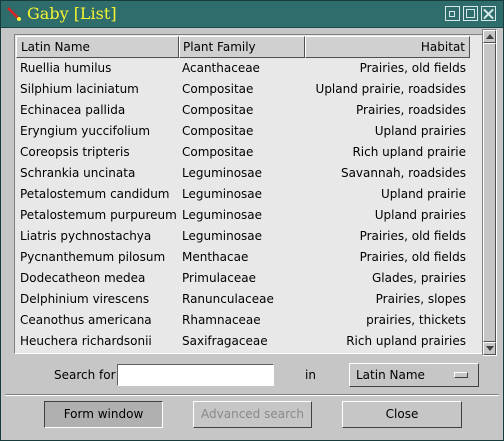 The width and height of the screenshot is (504, 441). Describe the element at coordinates (387, 47) in the screenshot. I see `column-header-habitat: Habitat` at that location.